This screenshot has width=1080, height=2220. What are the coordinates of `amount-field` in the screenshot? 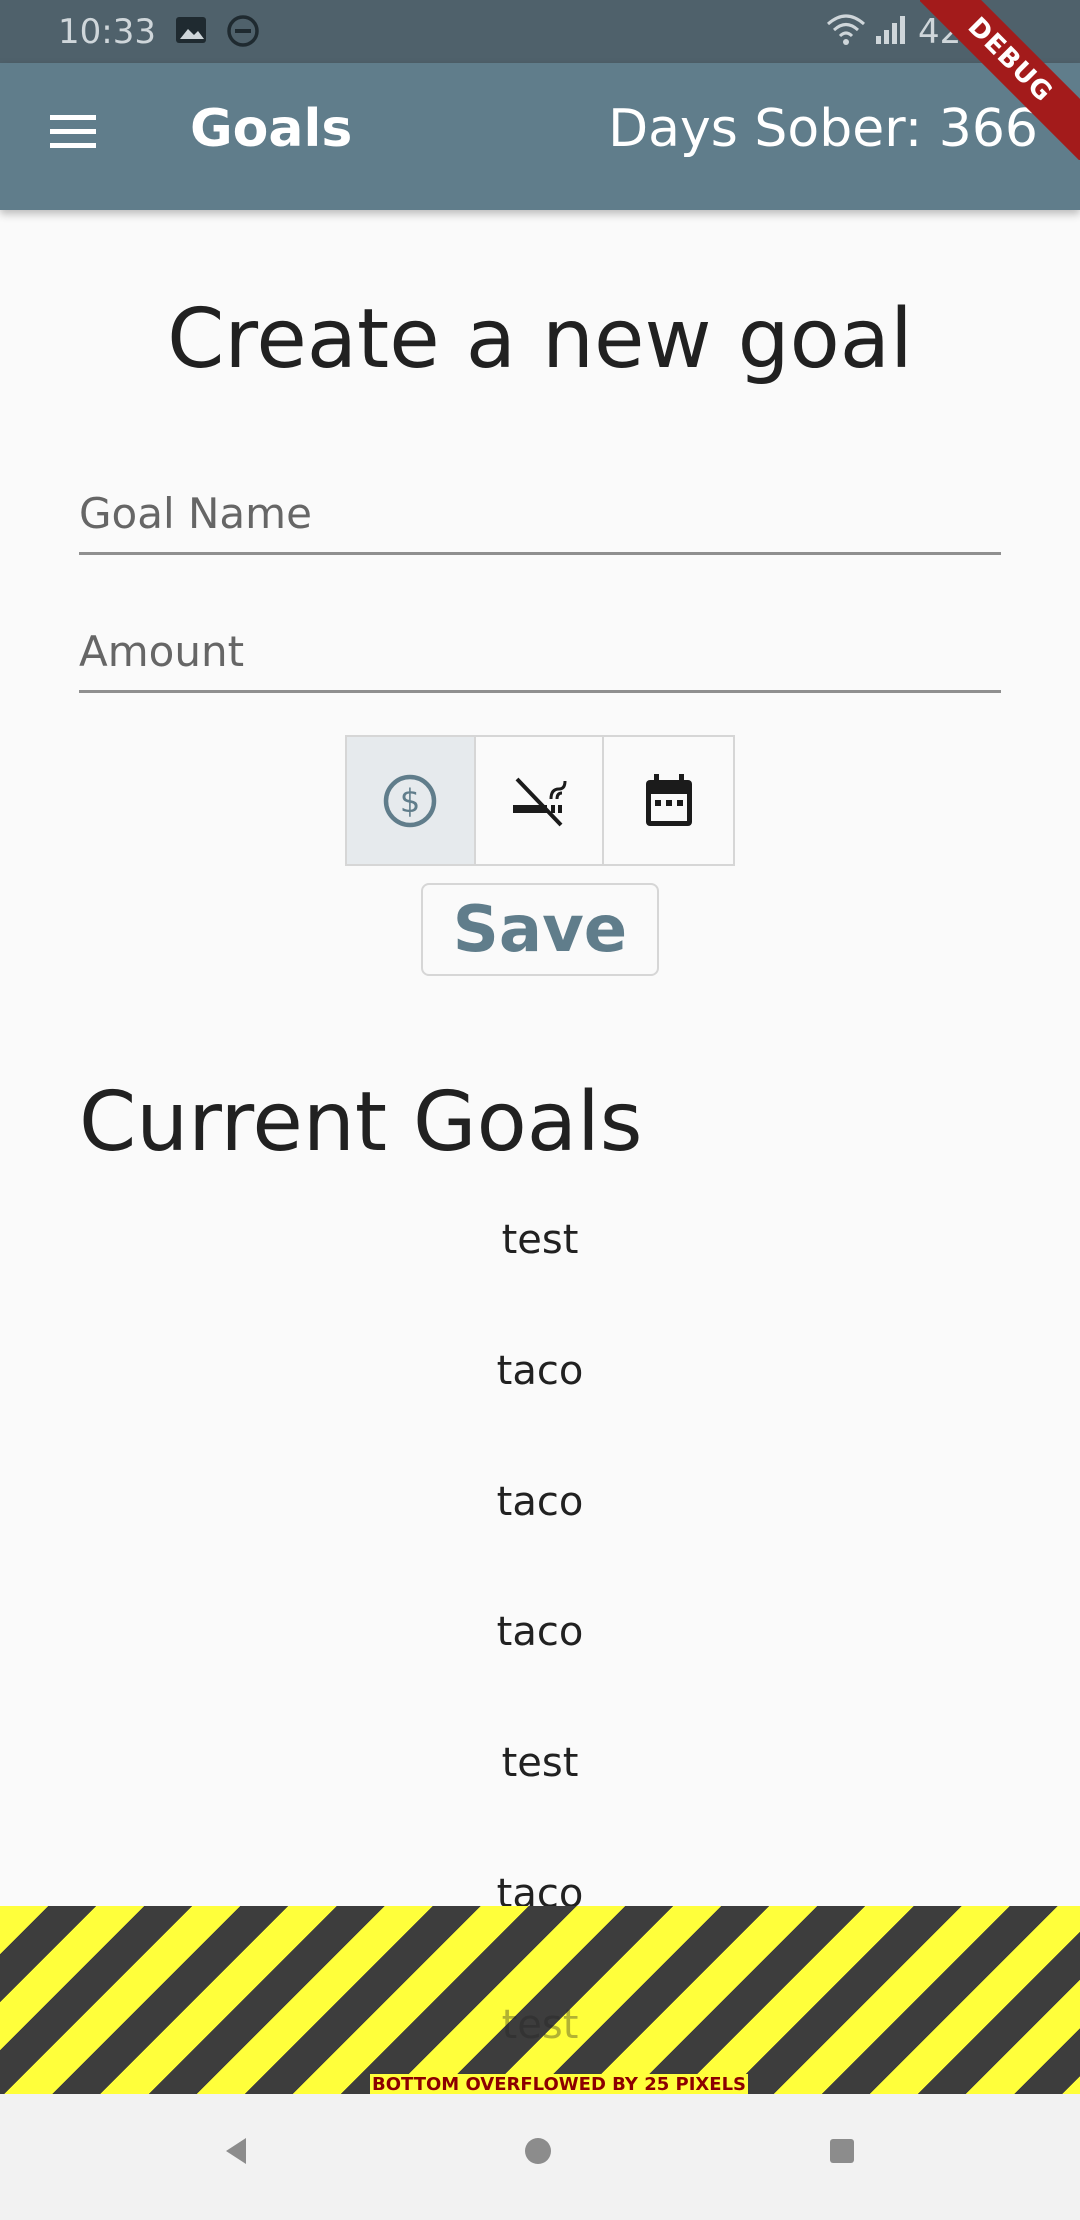 It's located at (540, 648).